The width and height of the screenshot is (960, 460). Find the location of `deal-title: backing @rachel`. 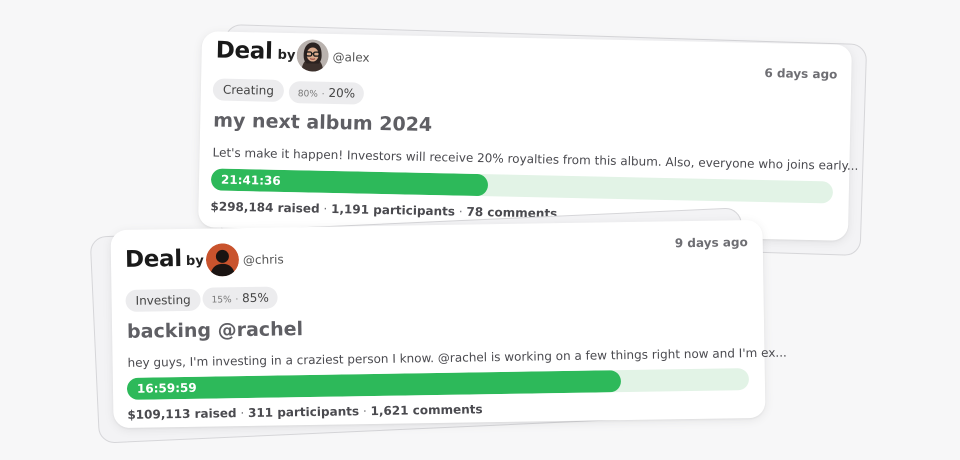

deal-title: backing @rachel is located at coordinates (215, 330).